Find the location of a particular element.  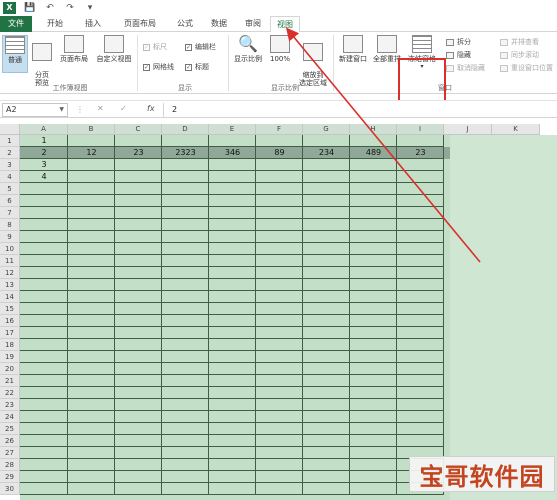

row-header-15: 15 is located at coordinates (10, 309).